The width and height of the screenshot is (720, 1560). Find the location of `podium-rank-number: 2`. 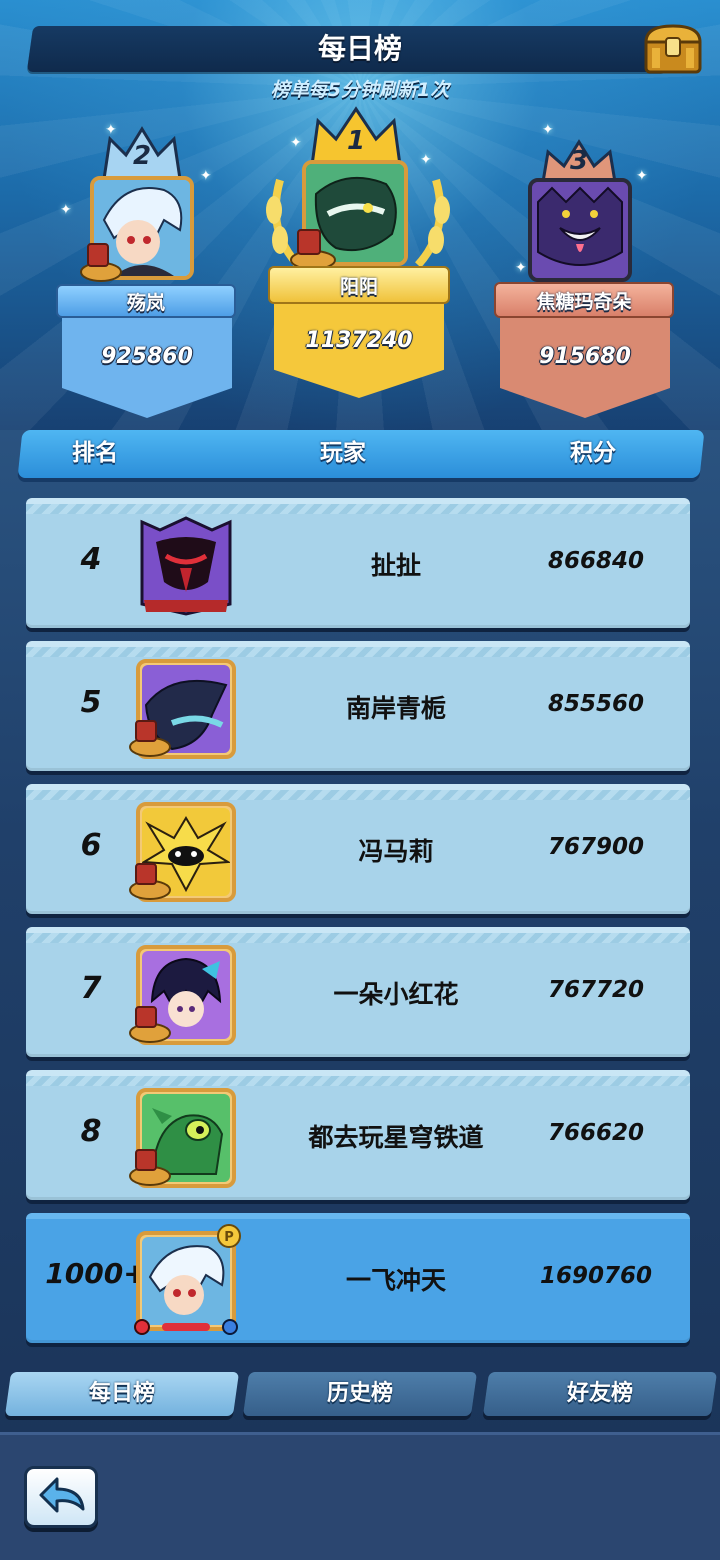

podium-rank-number: 2 is located at coordinates (142, 156).